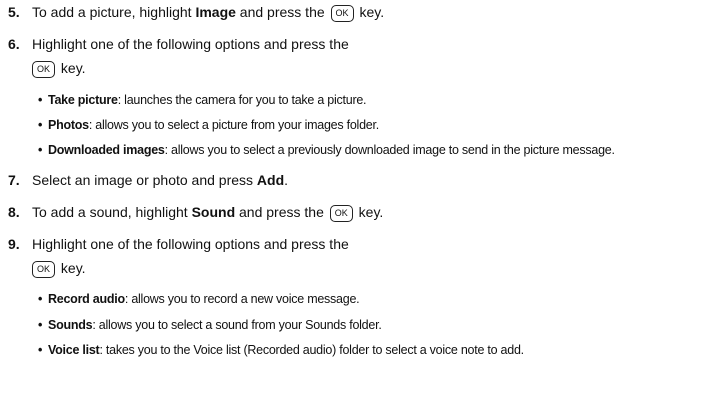 The image size is (721, 411). Describe the element at coordinates (14, 180) in the screenshot. I see `step-number: 7.` at that location.